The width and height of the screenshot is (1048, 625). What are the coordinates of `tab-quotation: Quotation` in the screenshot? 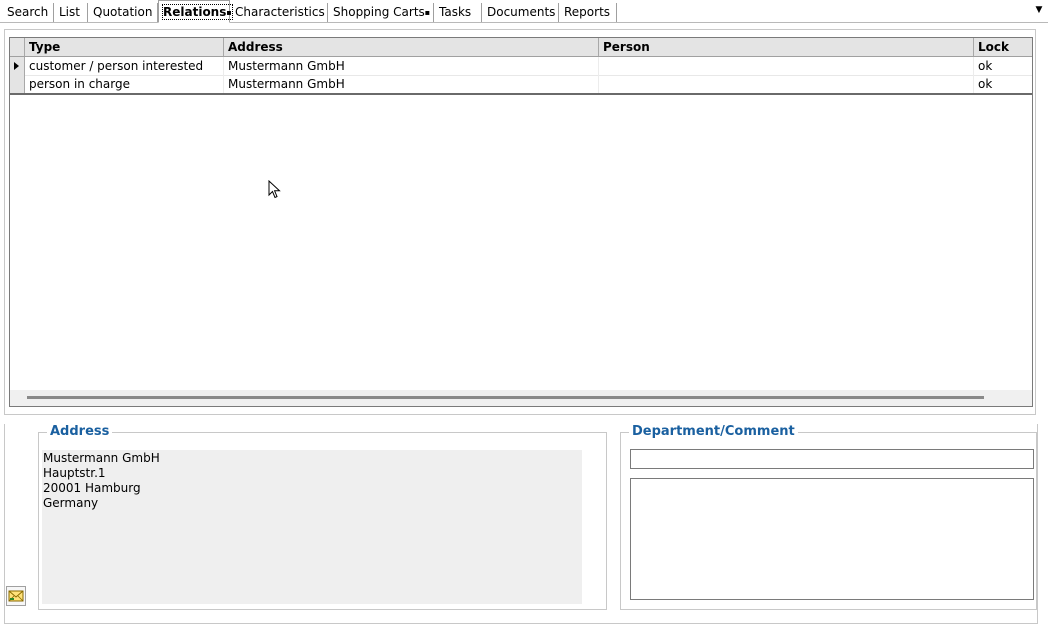 It's located at (123, 12).